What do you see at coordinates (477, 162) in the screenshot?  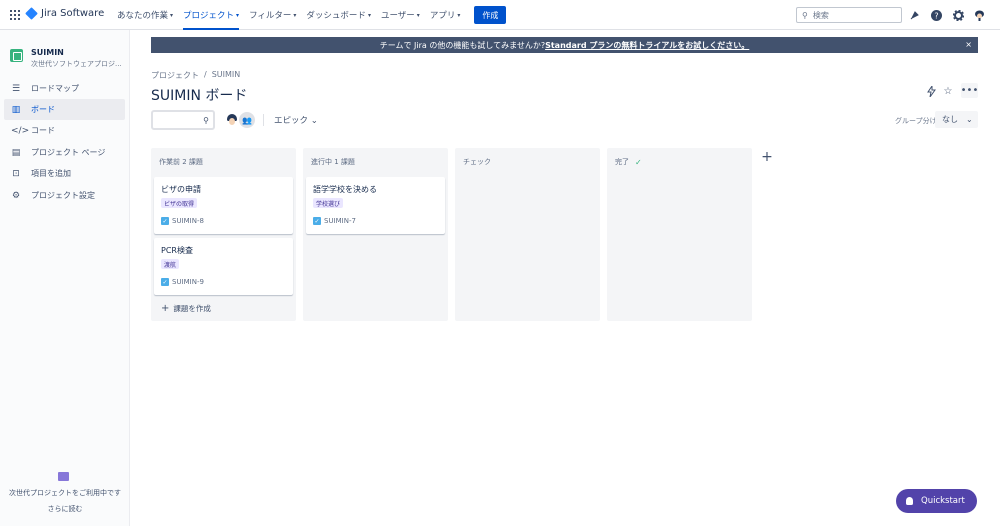 I see `column-header: チェック` at bounding box center [477, 162].